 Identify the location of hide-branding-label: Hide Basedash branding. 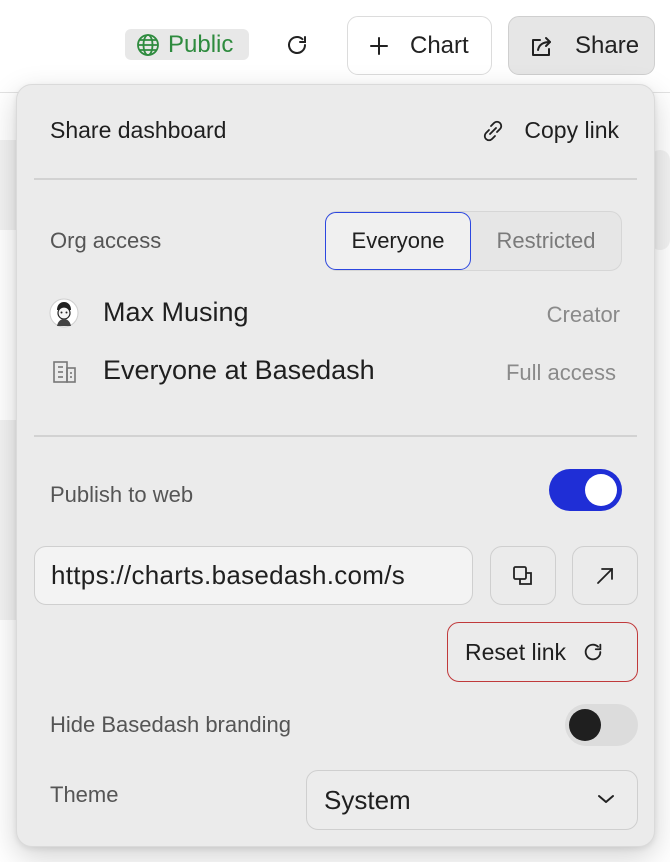
(170, 724).